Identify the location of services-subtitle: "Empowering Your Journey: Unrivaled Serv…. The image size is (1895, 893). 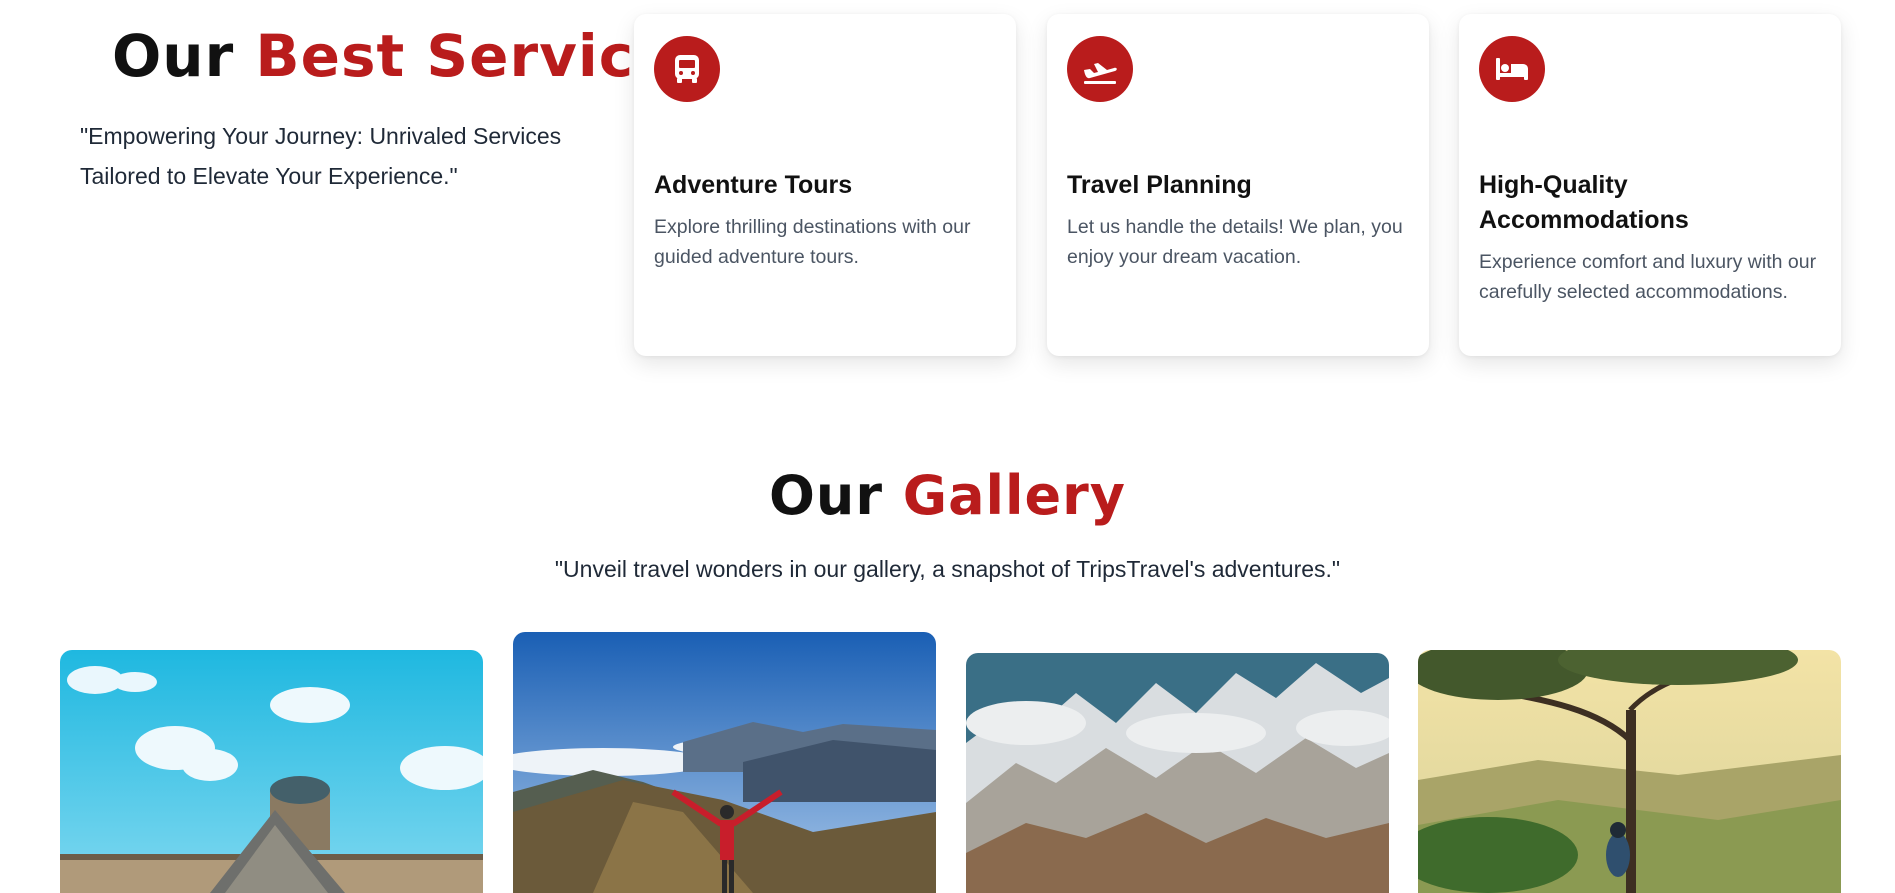
(321, 156).